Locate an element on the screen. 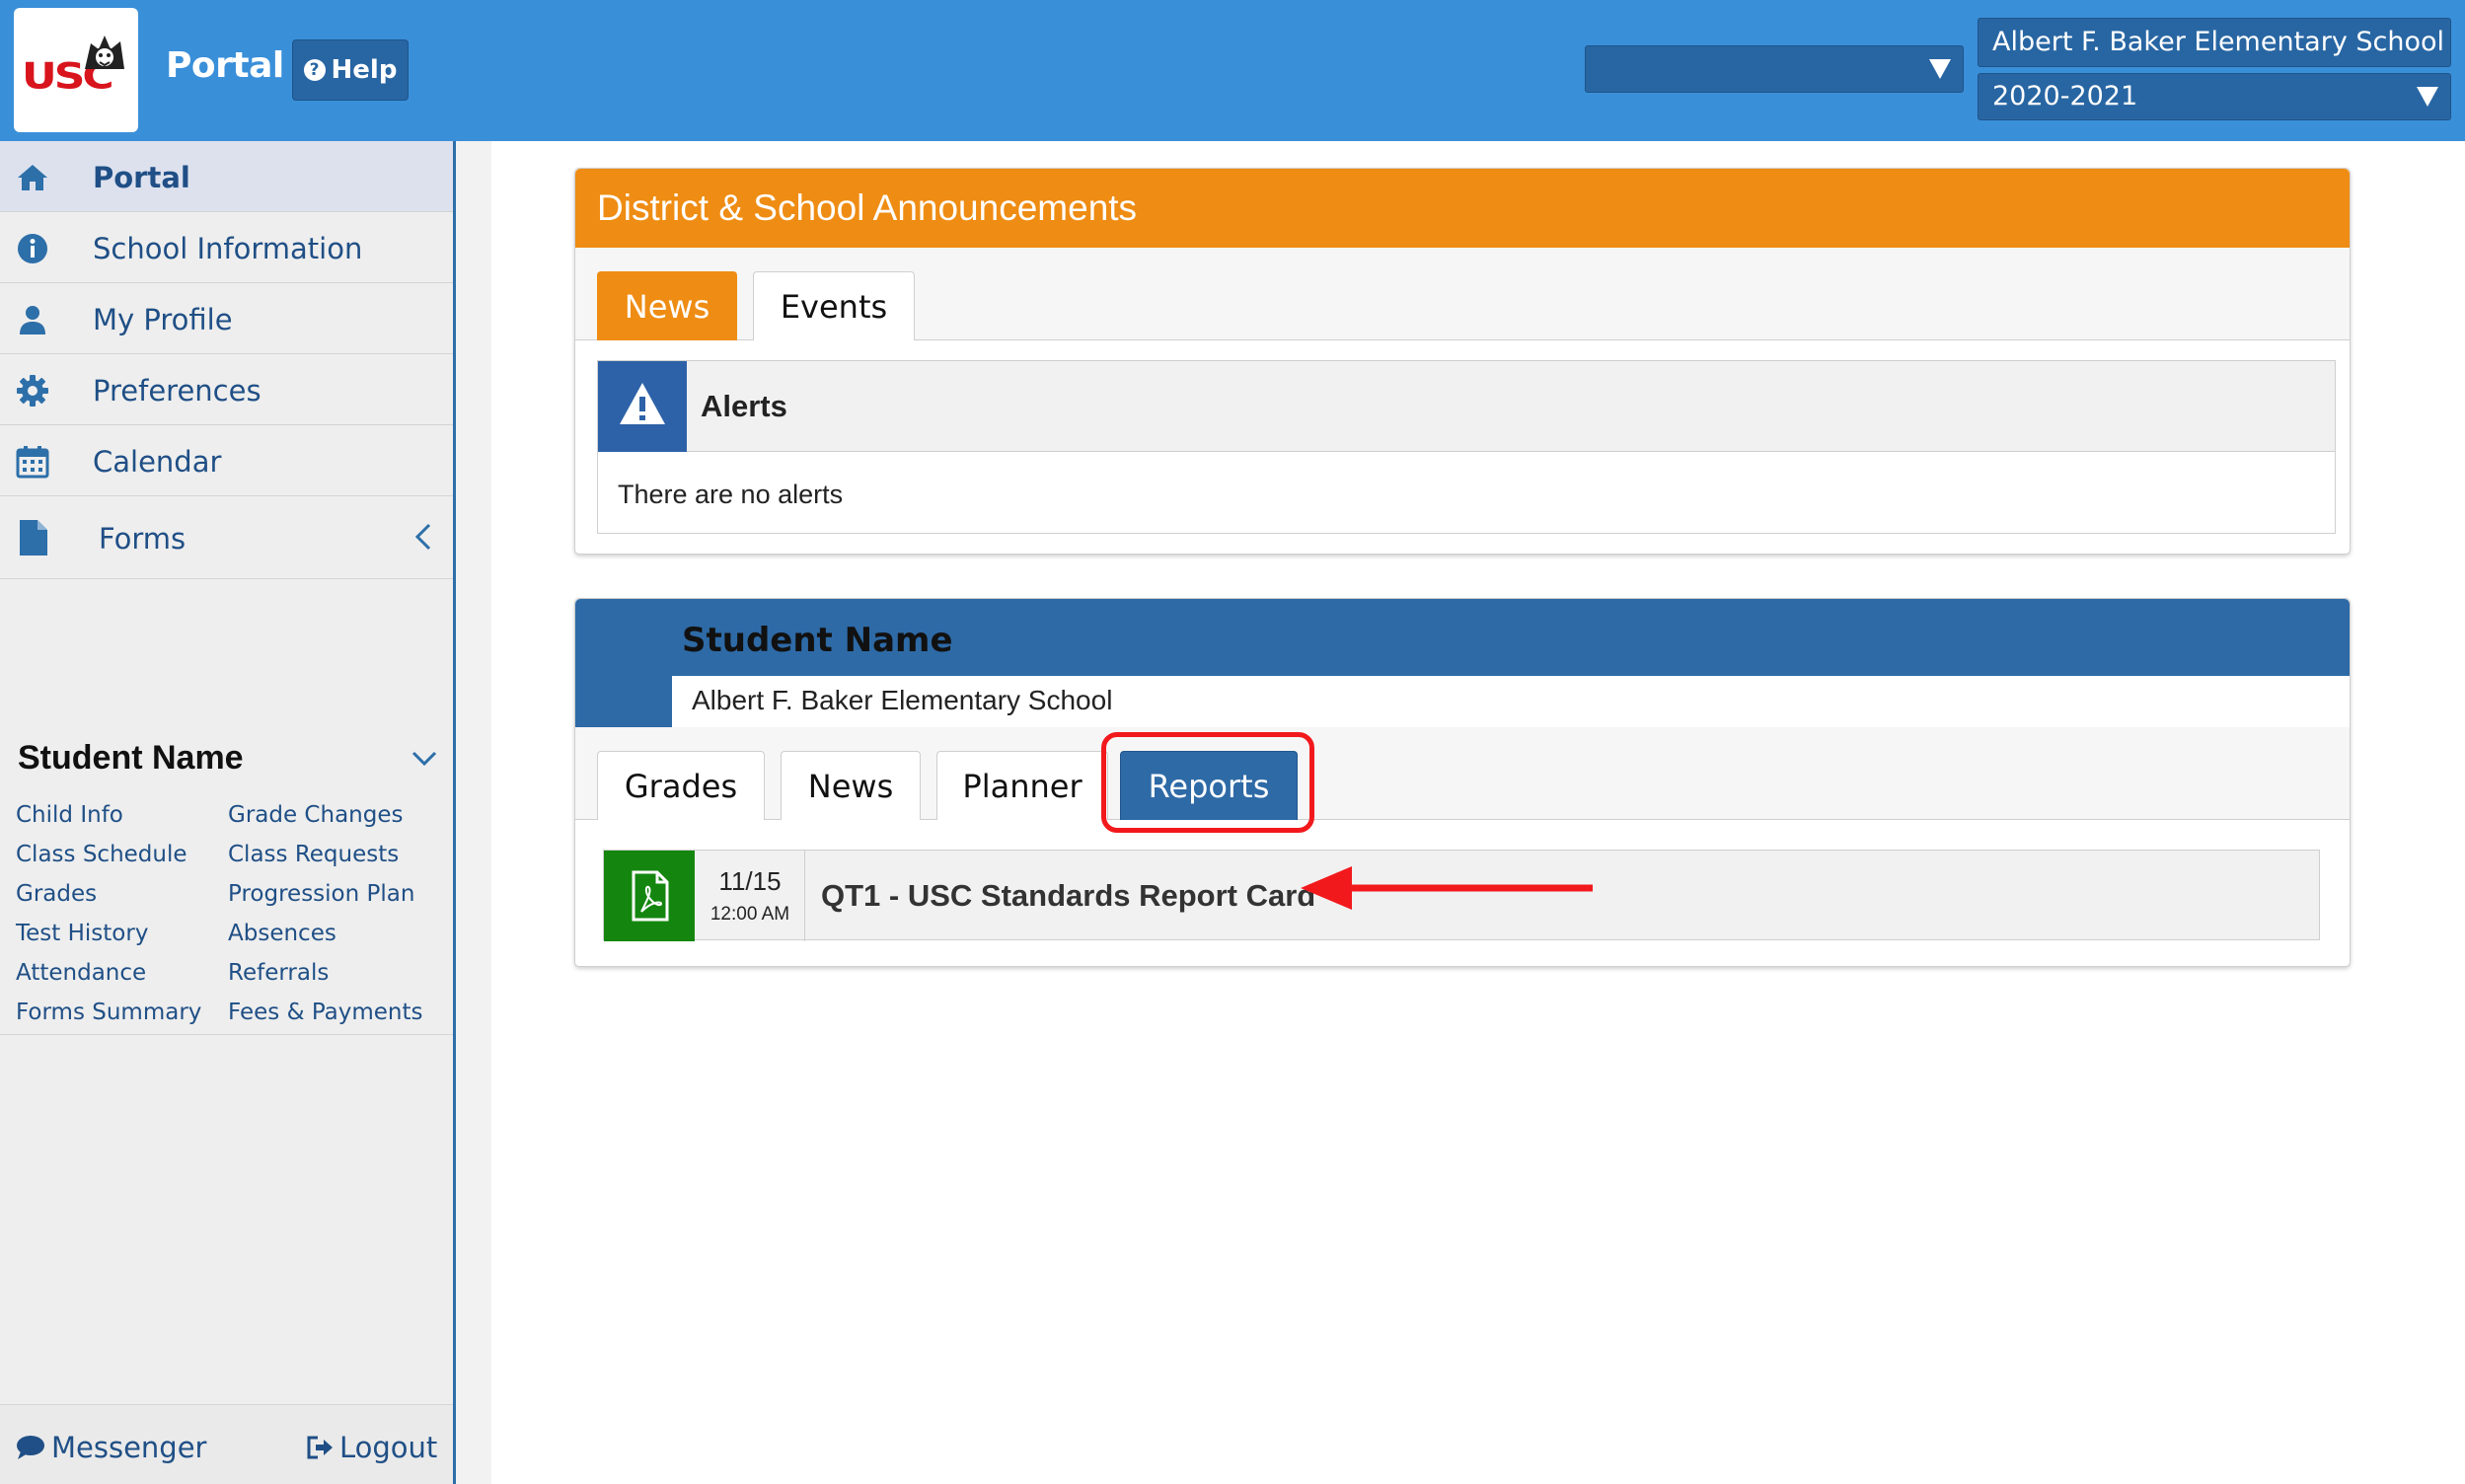 Image resolution: width=2465 pixels, height=1484 pixels. student-tabbar: Grades News Planner Reports is located at coordinates (1463, 773).